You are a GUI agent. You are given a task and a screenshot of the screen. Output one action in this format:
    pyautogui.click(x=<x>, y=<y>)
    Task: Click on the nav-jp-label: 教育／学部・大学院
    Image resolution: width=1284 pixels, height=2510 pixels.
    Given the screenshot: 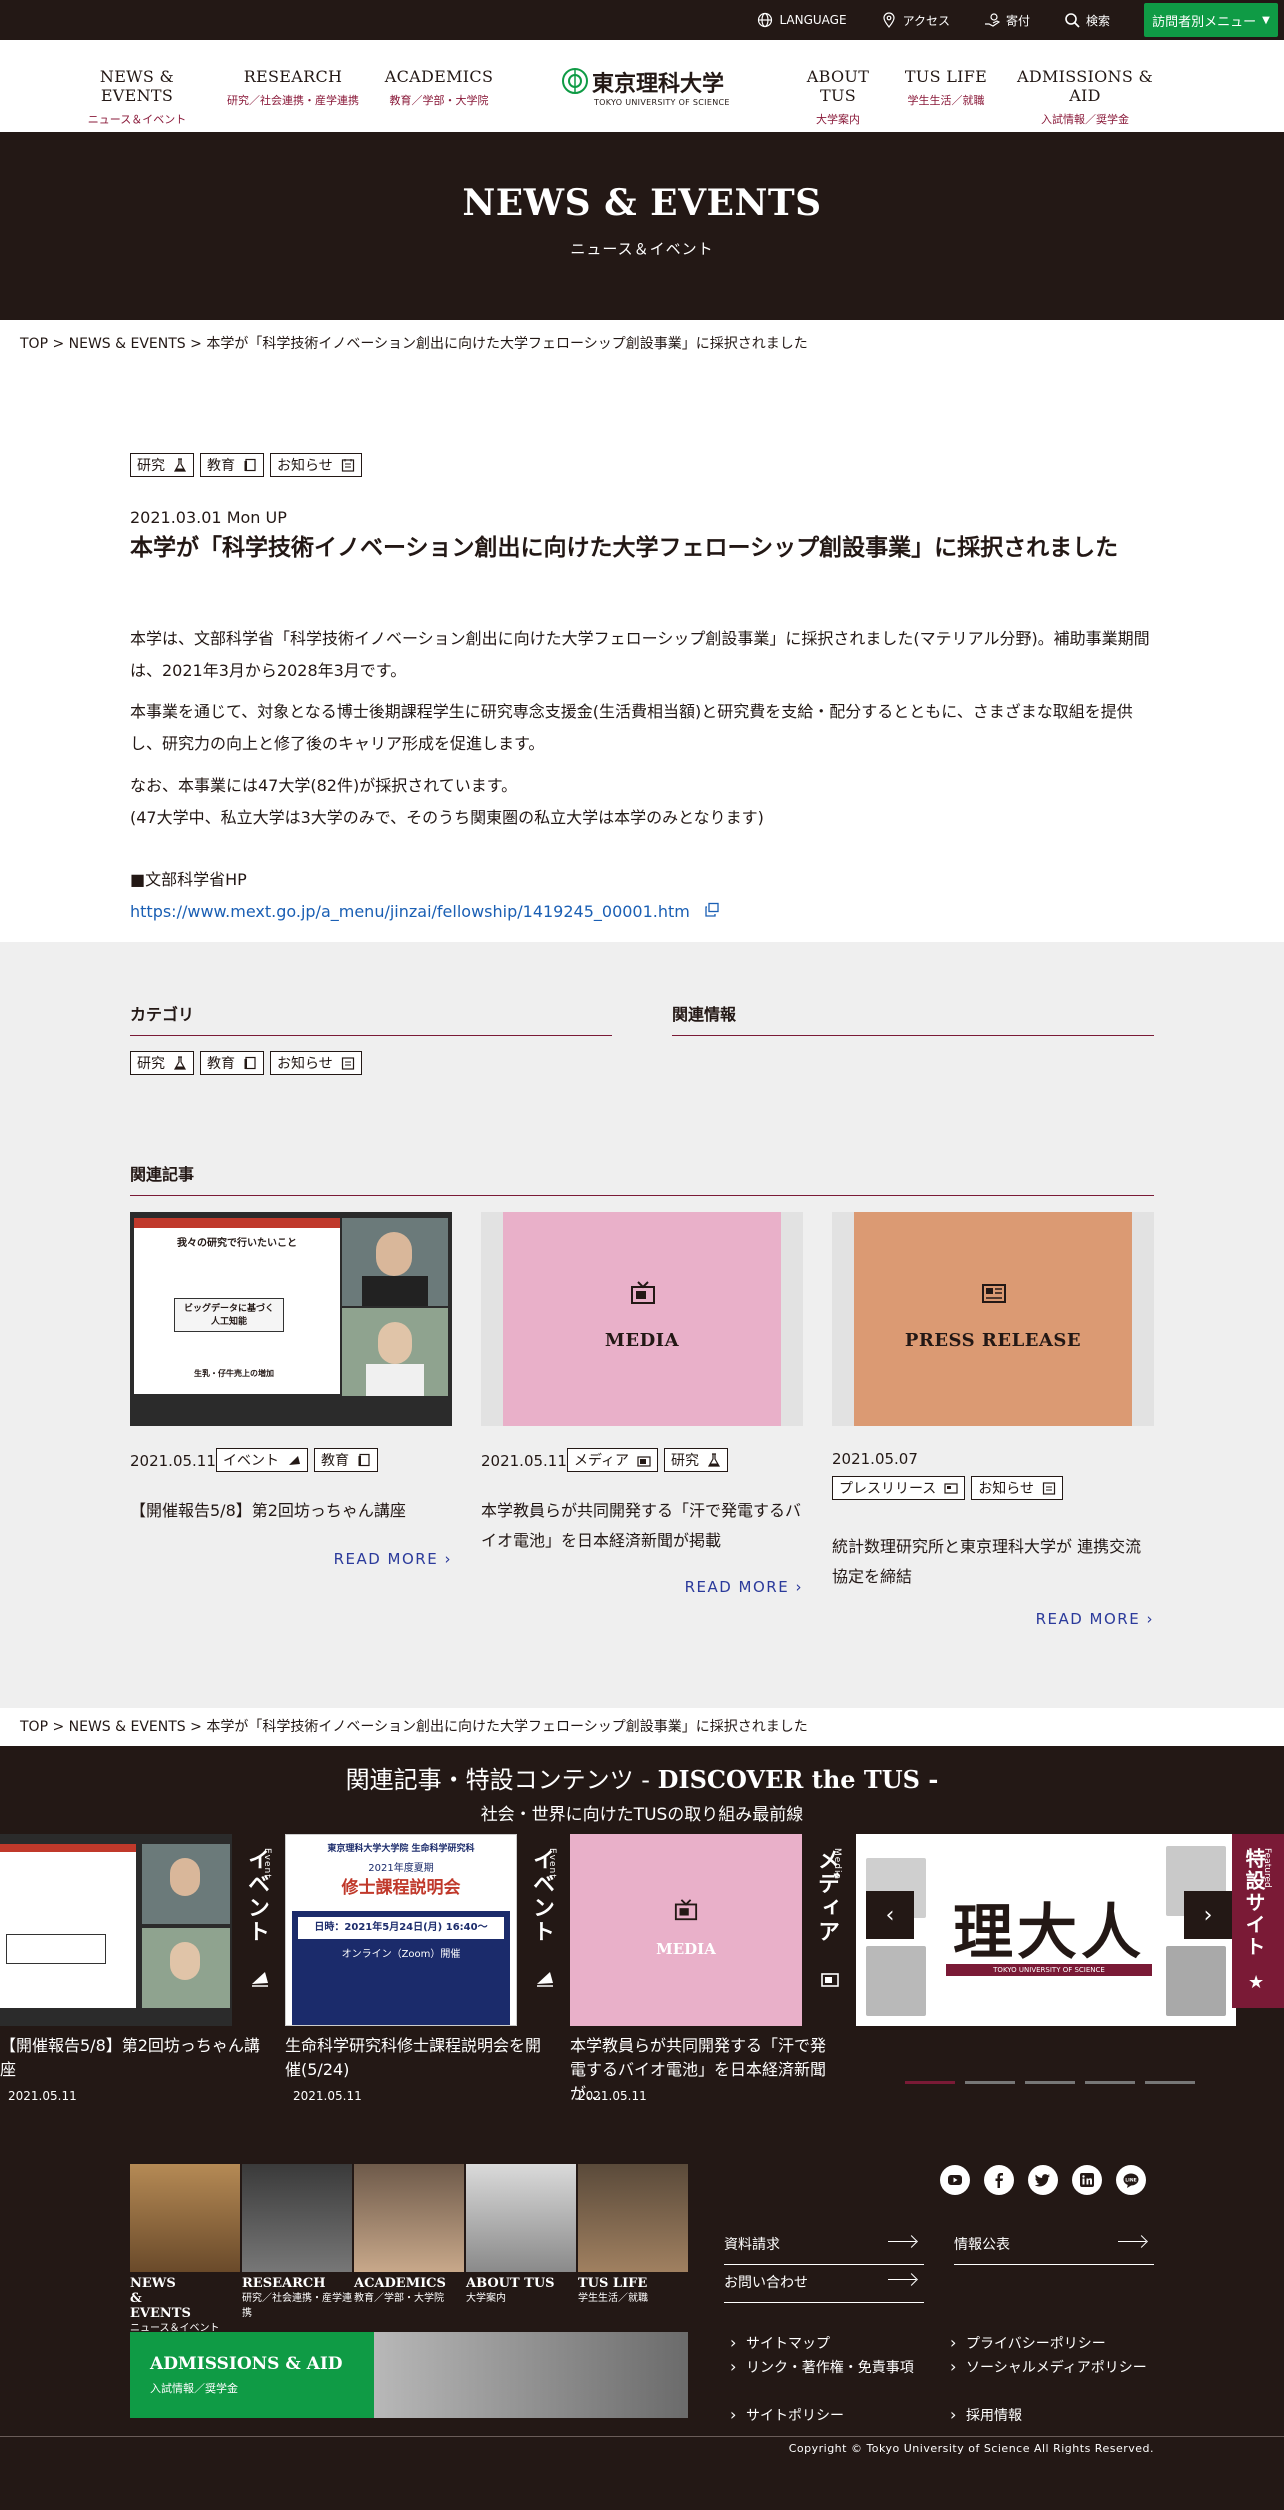 What is the action you would take?
    pyautogui.click(x=439, y=100)
    